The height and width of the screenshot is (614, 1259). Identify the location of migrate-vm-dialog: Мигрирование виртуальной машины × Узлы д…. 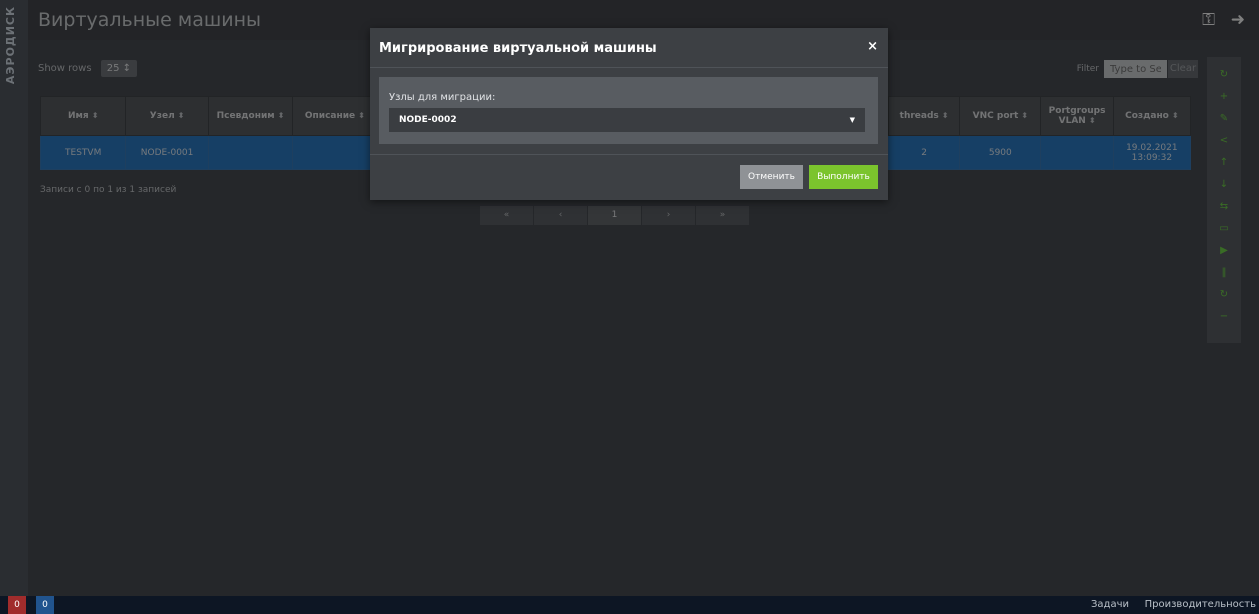
(629, 114).